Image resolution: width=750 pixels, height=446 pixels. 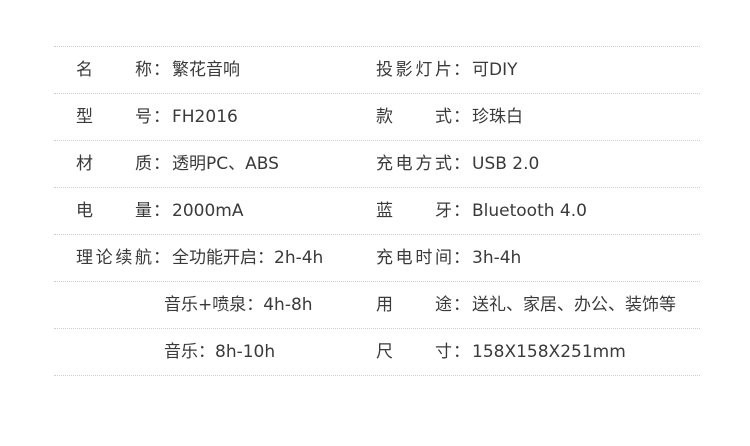 What do you see at coordinates (114, 164) in the screenshot?
I see `spec-label: 材质` at bounding box center [114, 164].